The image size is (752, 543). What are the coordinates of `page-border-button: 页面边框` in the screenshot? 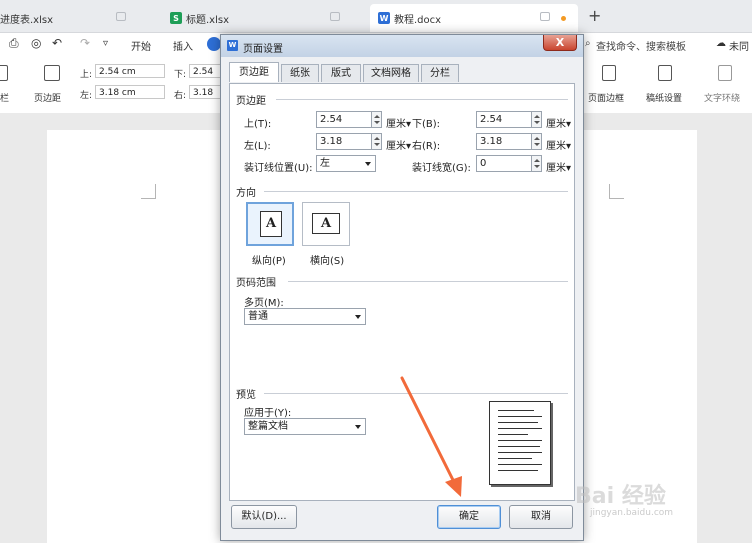 It's located at (606, 97).